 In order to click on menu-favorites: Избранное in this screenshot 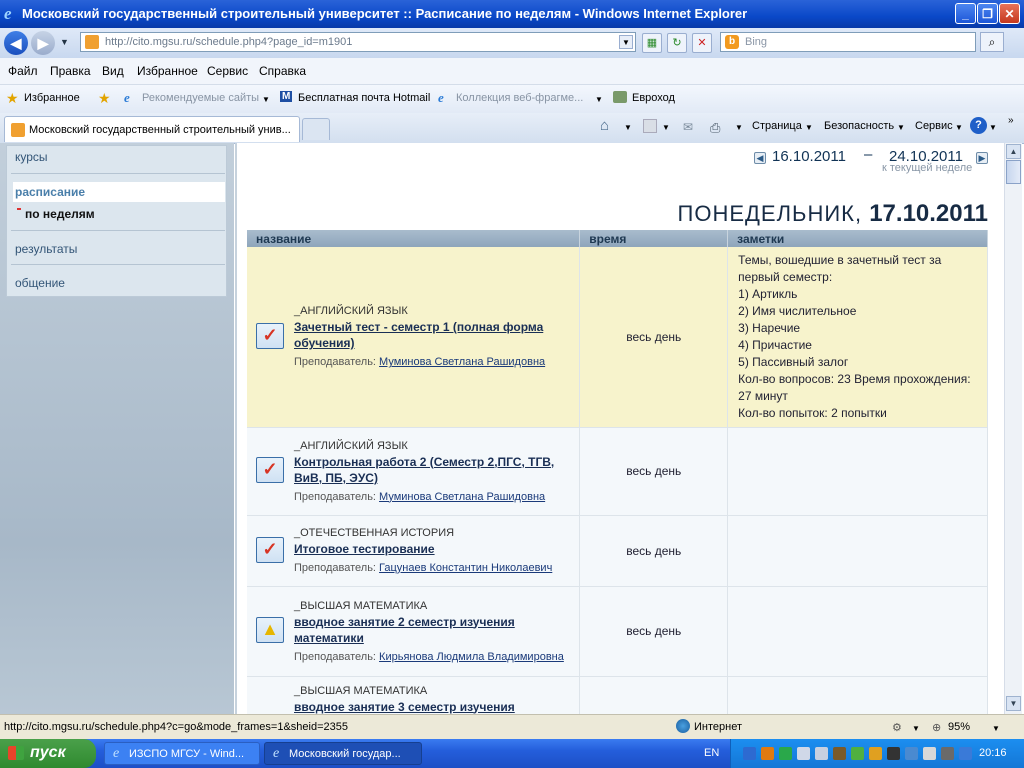, I will do `click(167, 71)`.